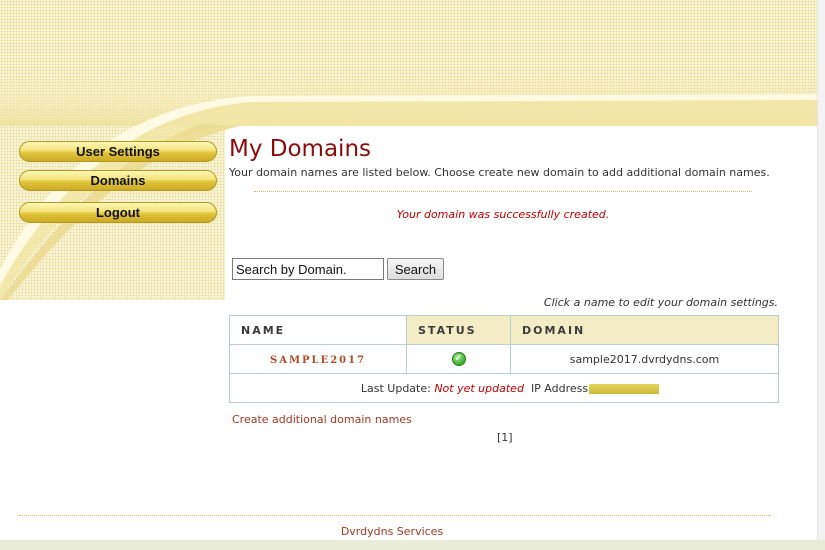 This screenshot has height=550, width=825. I want to click on column-header-status: STATUS, so click(458, 330).